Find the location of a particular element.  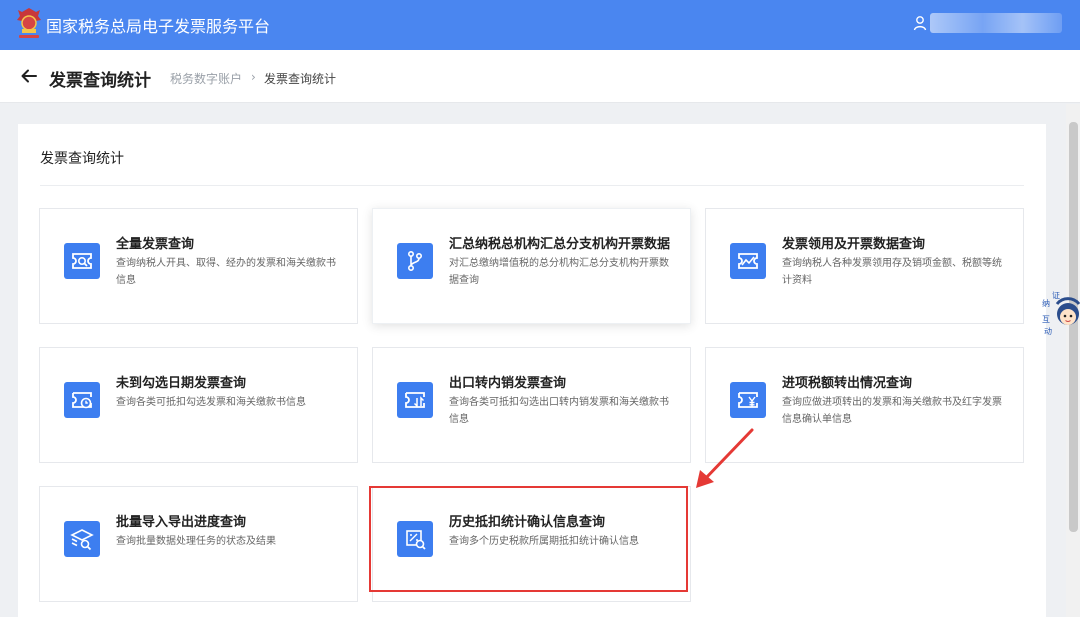

invoice-transfer-icon is located at coordinates (415, 400).